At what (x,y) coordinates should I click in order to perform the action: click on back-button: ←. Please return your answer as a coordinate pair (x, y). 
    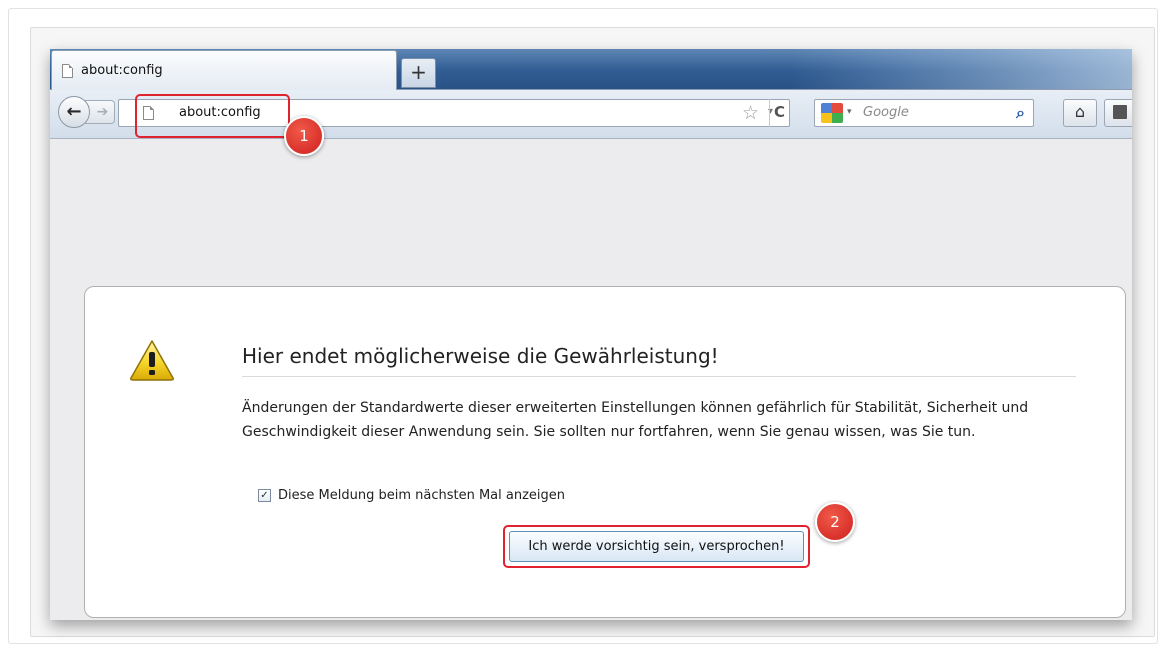
    Looking at the image, I should click on (74, 112).